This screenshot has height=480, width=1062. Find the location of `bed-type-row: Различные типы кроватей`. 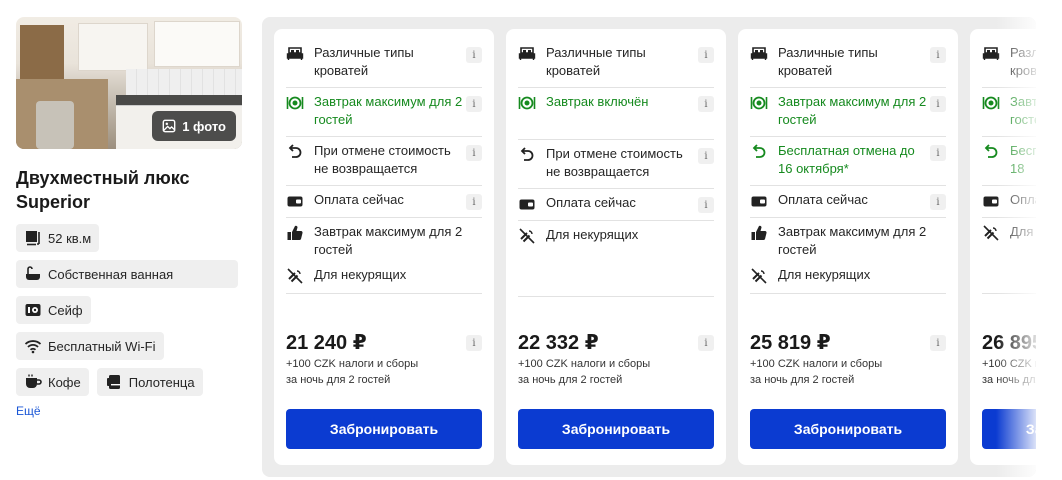

bed-type-row: Различные типы кроватей is located at coordinates (1009, 63).